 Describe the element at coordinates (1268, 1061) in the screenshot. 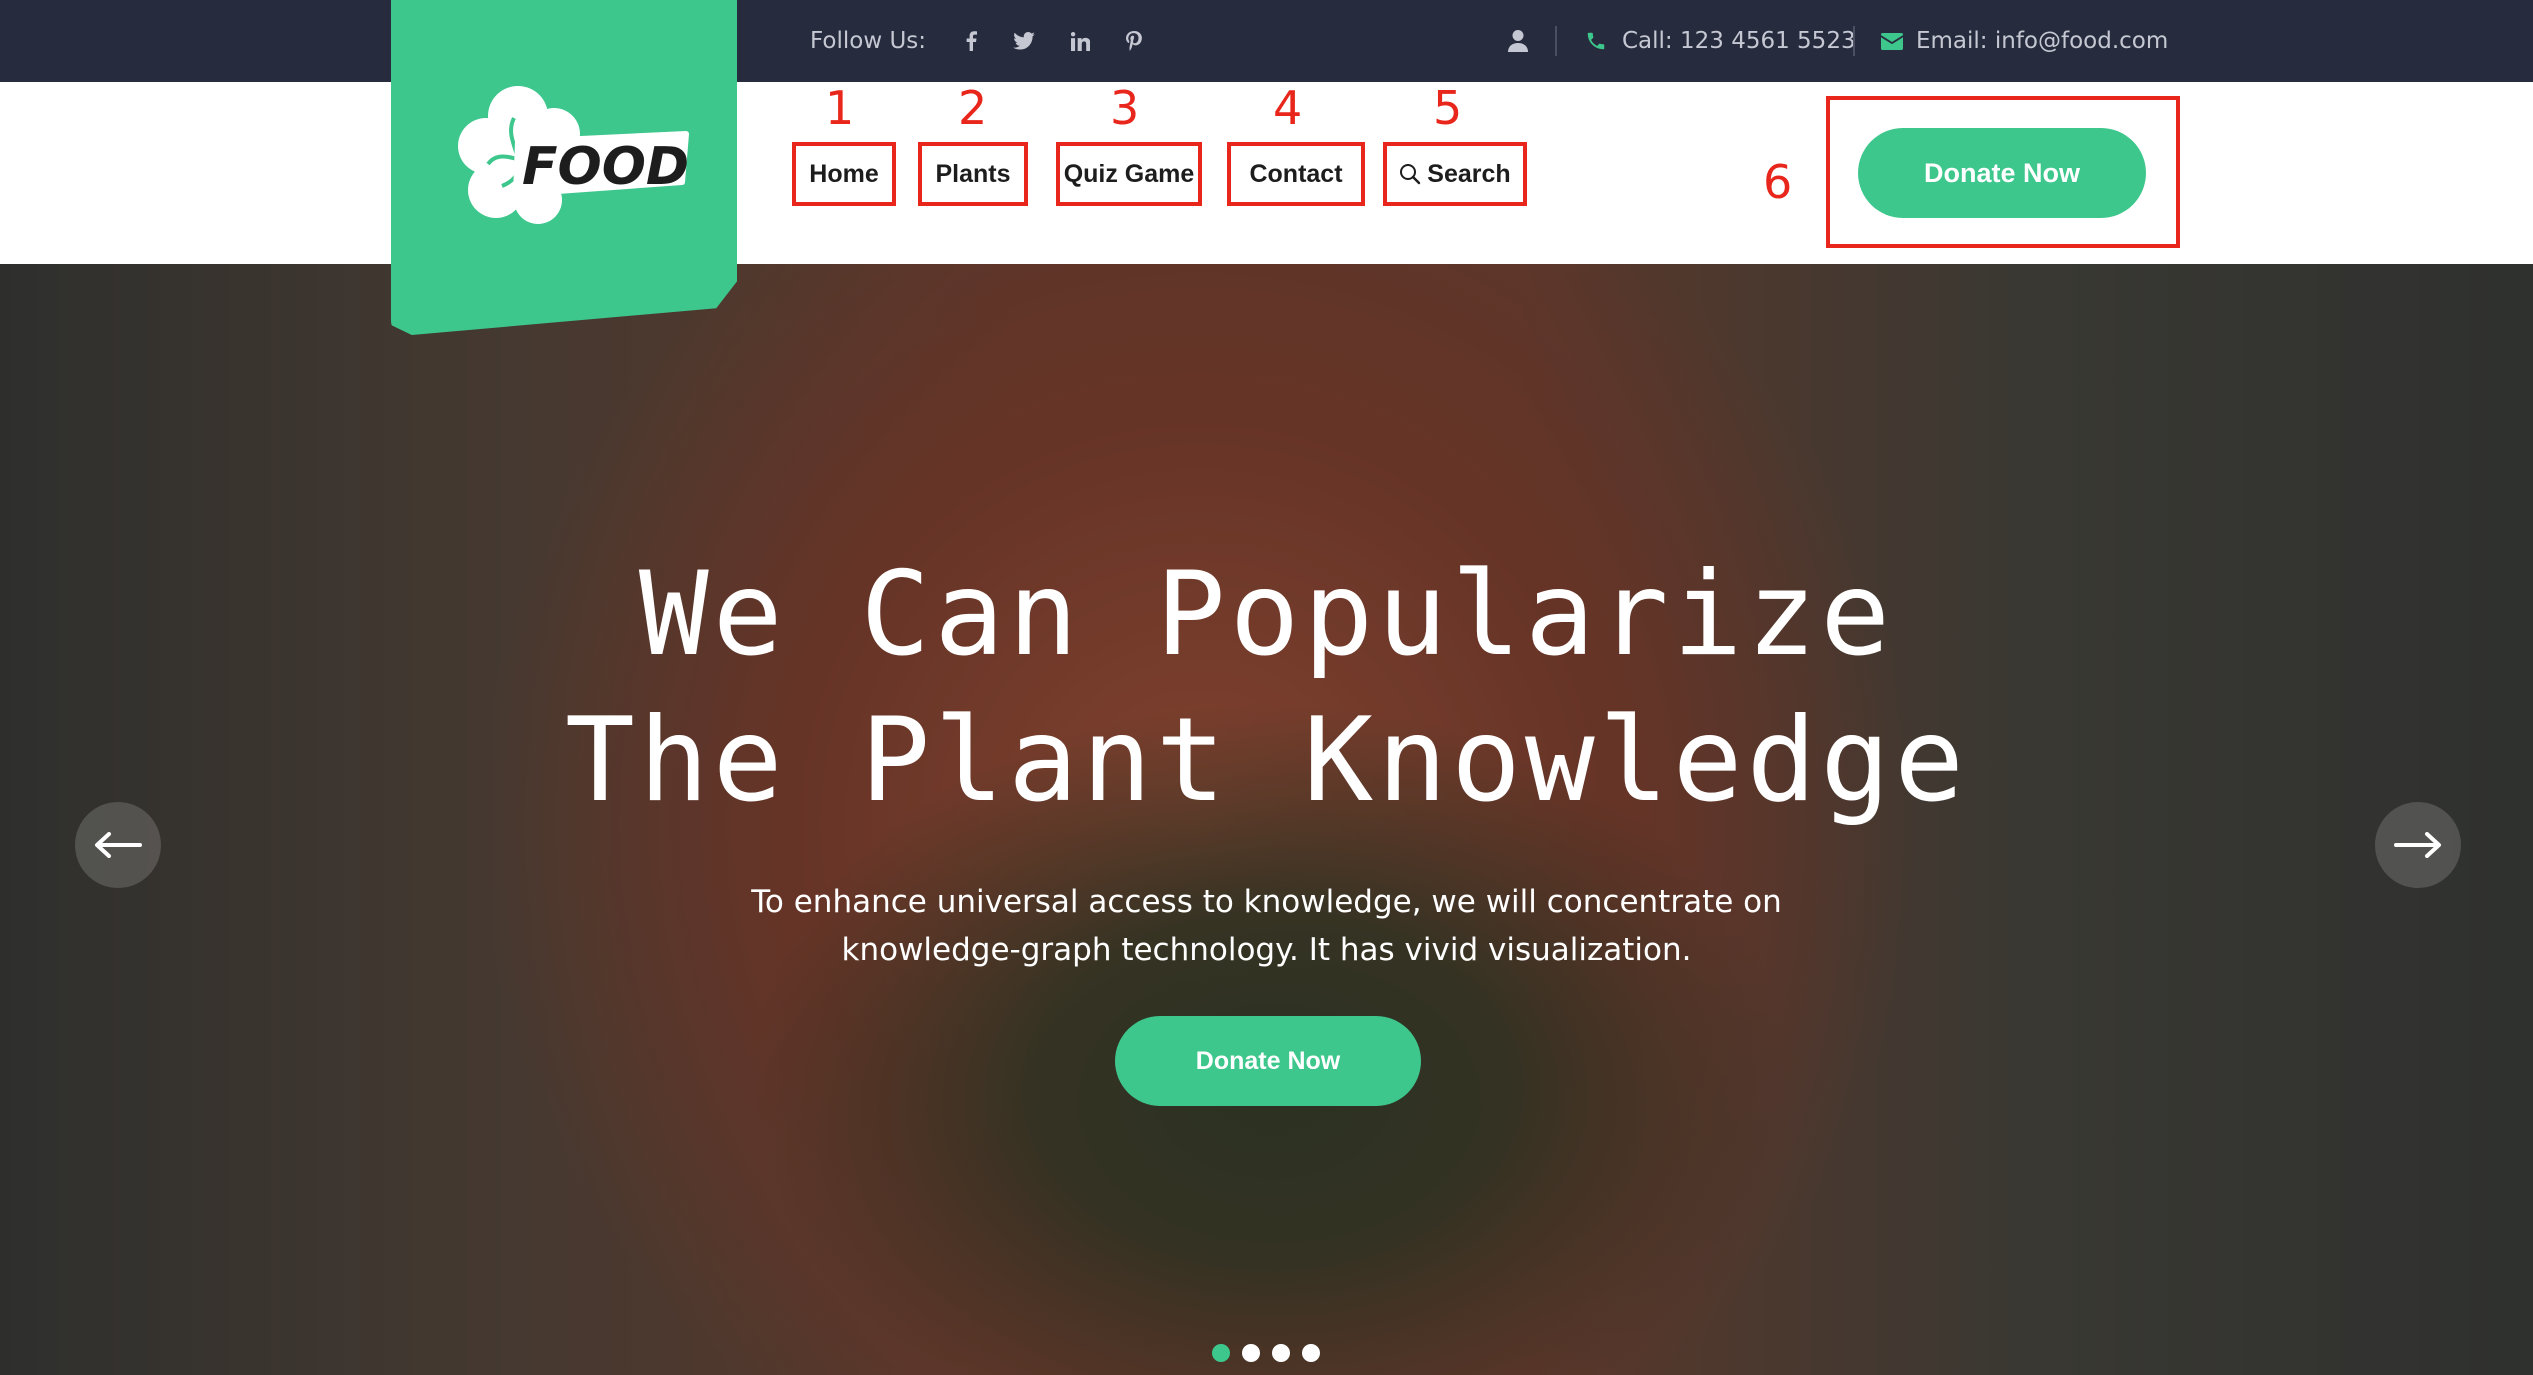

I see `hero-donate-button: Donate Now` at that location.